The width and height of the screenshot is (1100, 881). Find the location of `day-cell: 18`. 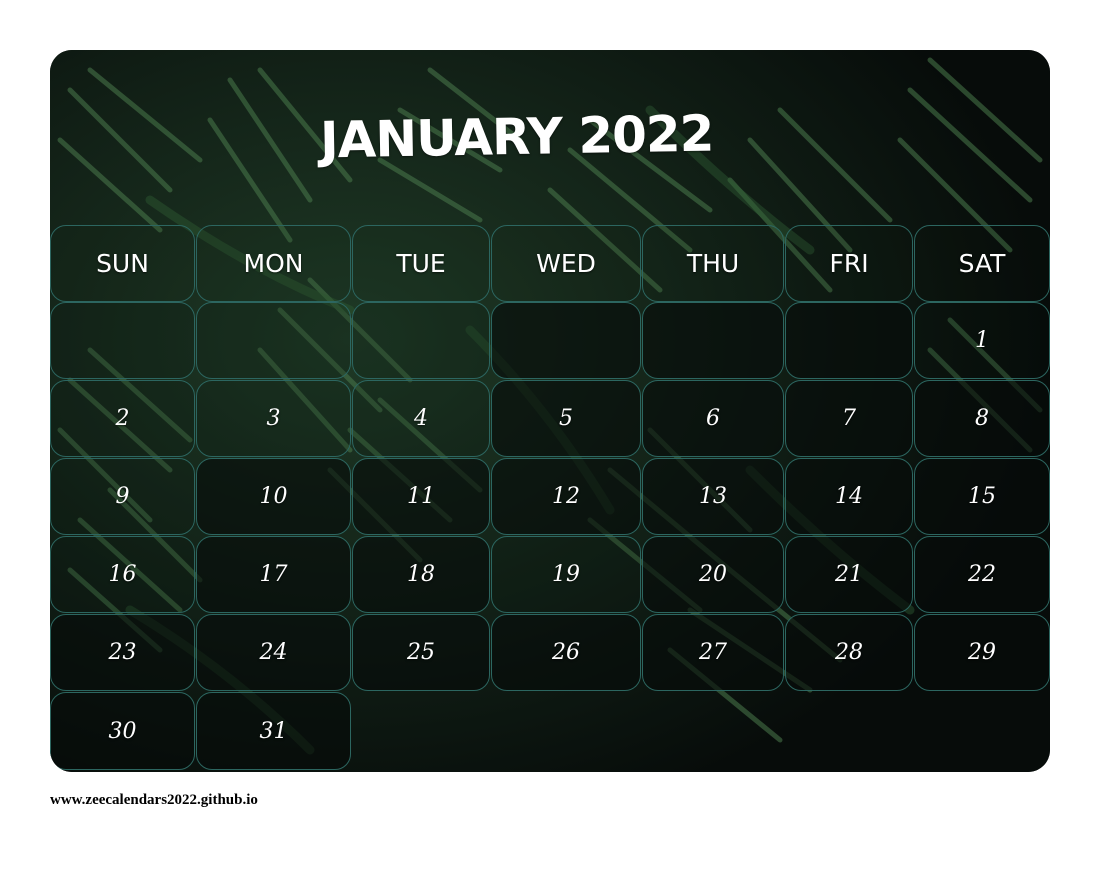

day-cell: 18 is located at coordinates (421, 574).